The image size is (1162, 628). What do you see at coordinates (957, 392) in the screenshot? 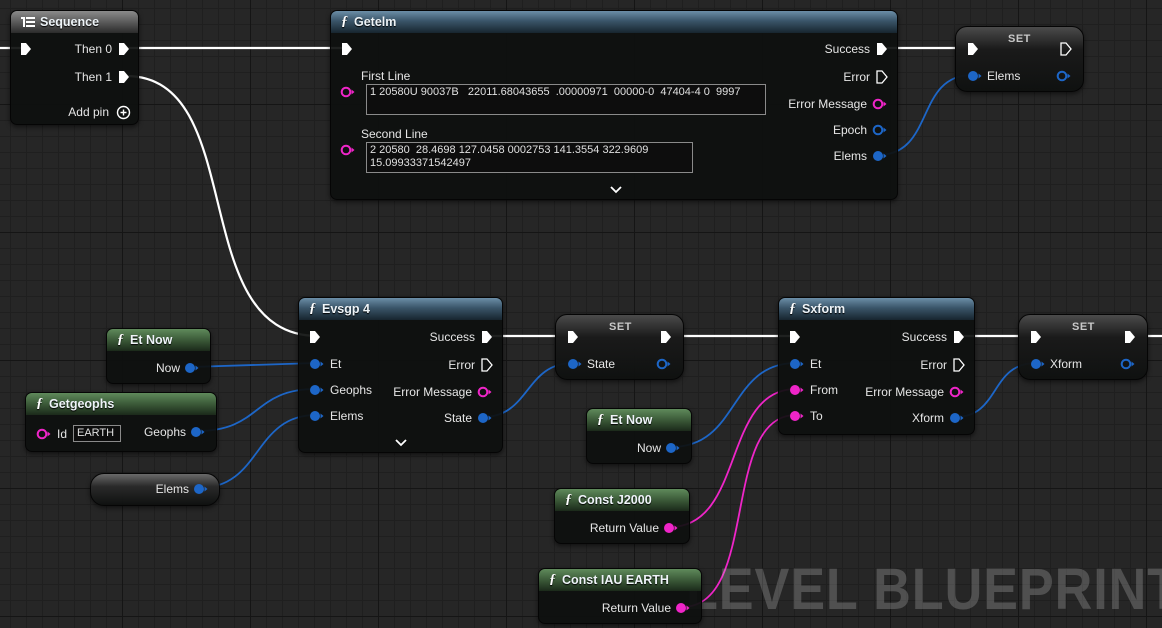
I see `sxform-error-message-pin` at bounding box center [957, 392].